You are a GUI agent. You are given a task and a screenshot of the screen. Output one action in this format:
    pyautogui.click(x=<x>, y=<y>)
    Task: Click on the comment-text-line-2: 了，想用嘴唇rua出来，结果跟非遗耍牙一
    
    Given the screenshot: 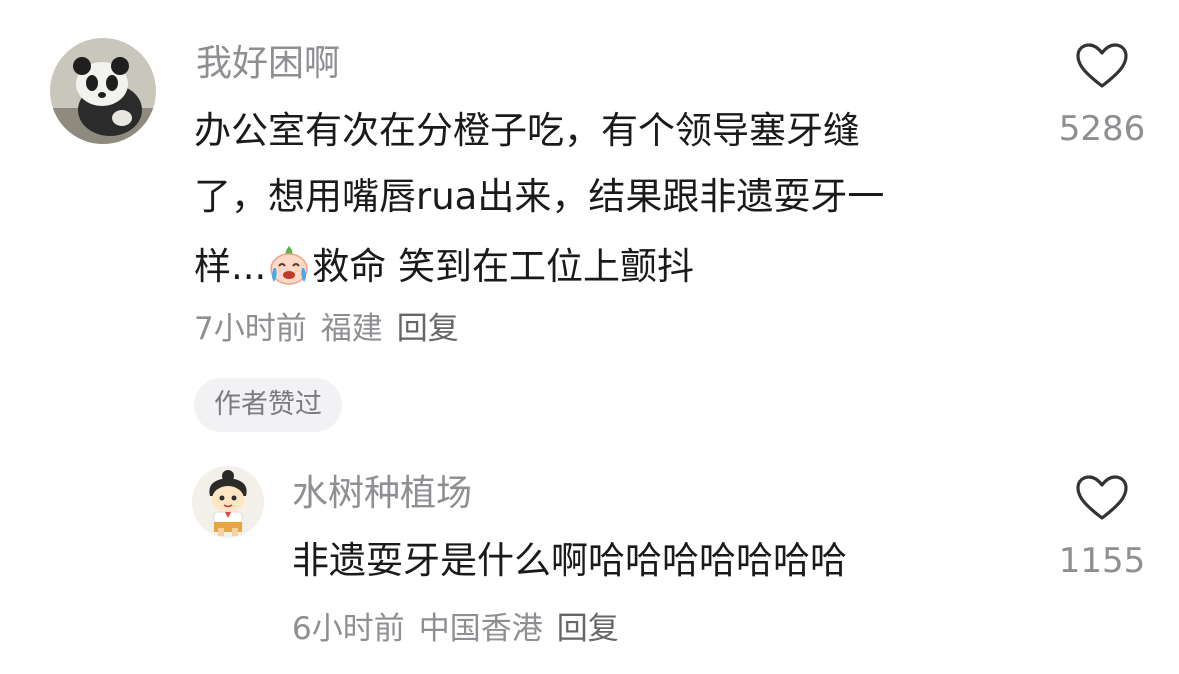 What is the action you would take?
    pyautogui.click(x=539, y=196)
    